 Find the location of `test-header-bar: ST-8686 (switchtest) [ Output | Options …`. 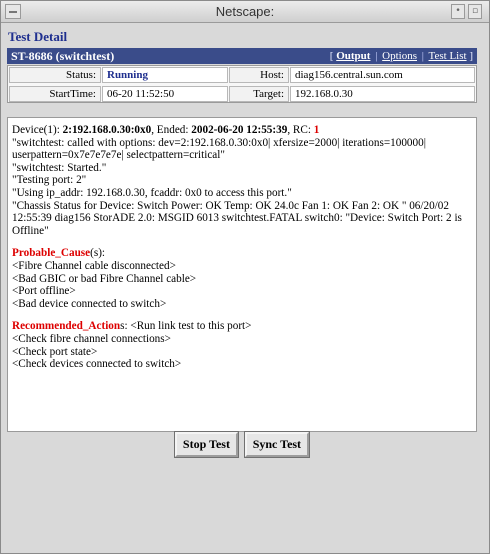

test-header-bar: ST-8686 (switchtest) [ Output | Options … is located at coordinates (242, 56).